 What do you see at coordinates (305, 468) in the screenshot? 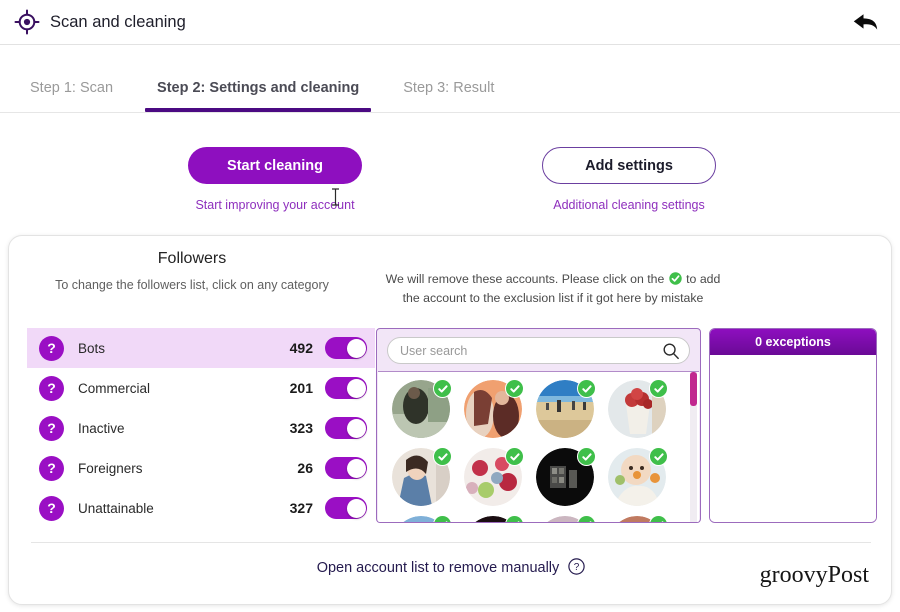
I see `category-count: 26` at bounding box center [305, 468].